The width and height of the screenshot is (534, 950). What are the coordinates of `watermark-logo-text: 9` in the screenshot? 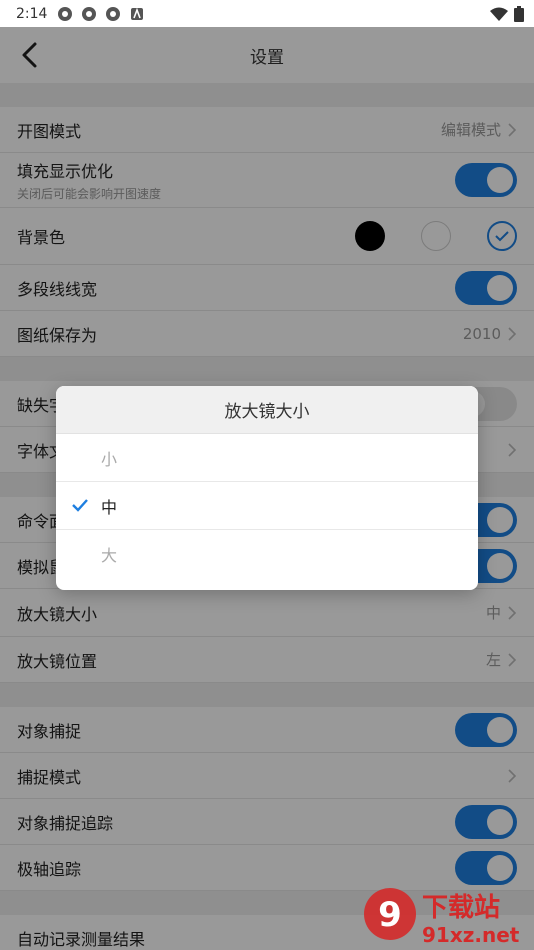 It's located at (390, 915).